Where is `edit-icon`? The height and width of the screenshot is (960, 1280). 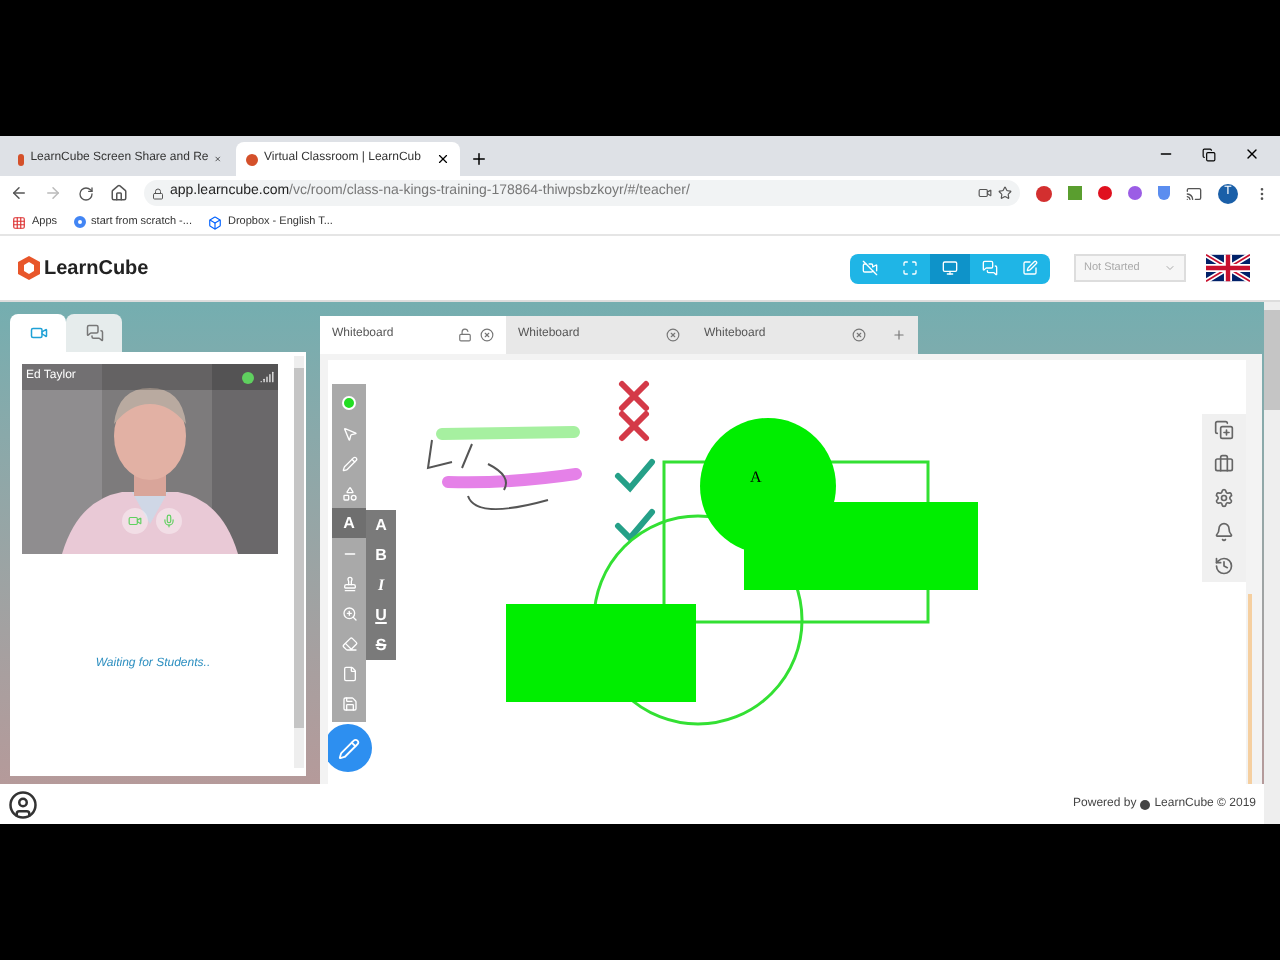 edit-icon is located at coordinates (1030, 268).